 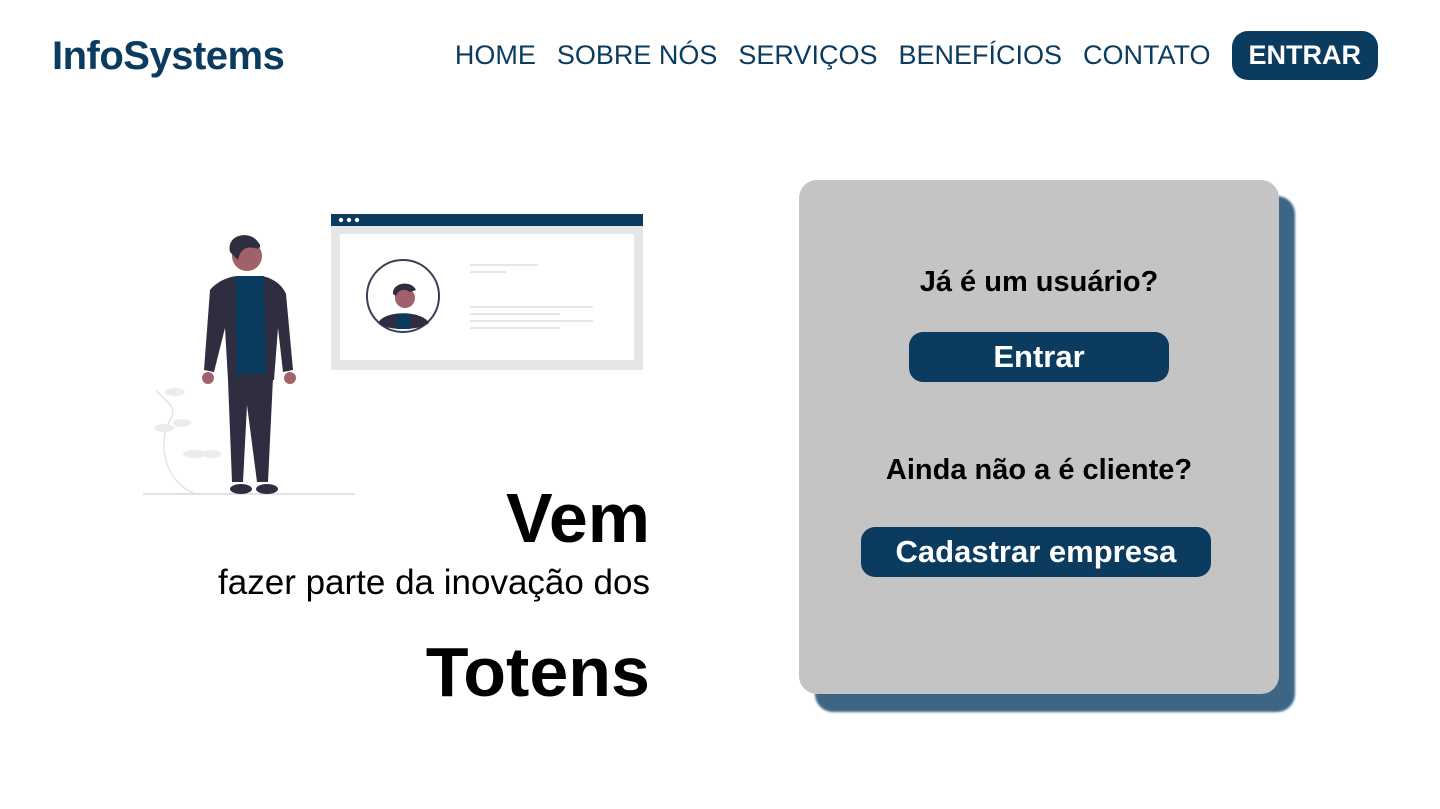 I want to click on nav-contato: CONTATO, so click(x=1147, y=55).